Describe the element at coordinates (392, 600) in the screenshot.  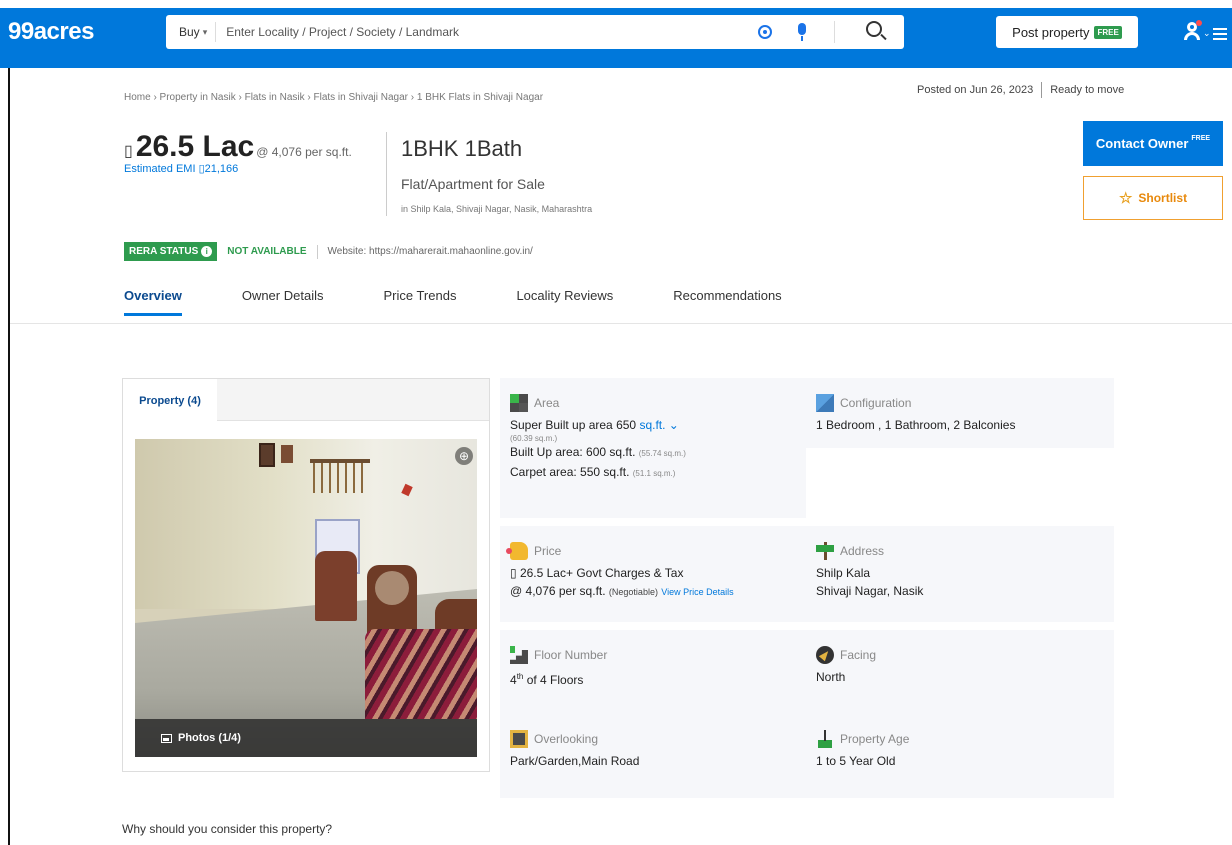
I see `photo-chair` at that location.